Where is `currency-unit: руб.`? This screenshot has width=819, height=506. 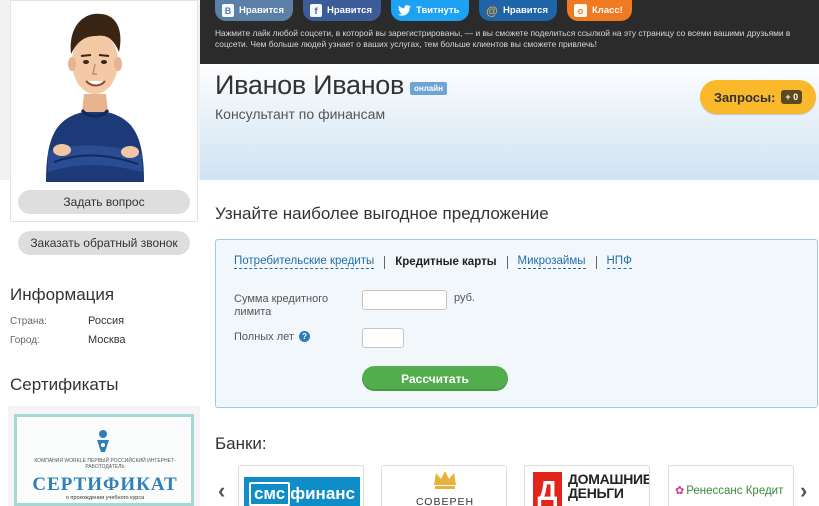 currency-unit: руб. is located at coordinates (464, 298).